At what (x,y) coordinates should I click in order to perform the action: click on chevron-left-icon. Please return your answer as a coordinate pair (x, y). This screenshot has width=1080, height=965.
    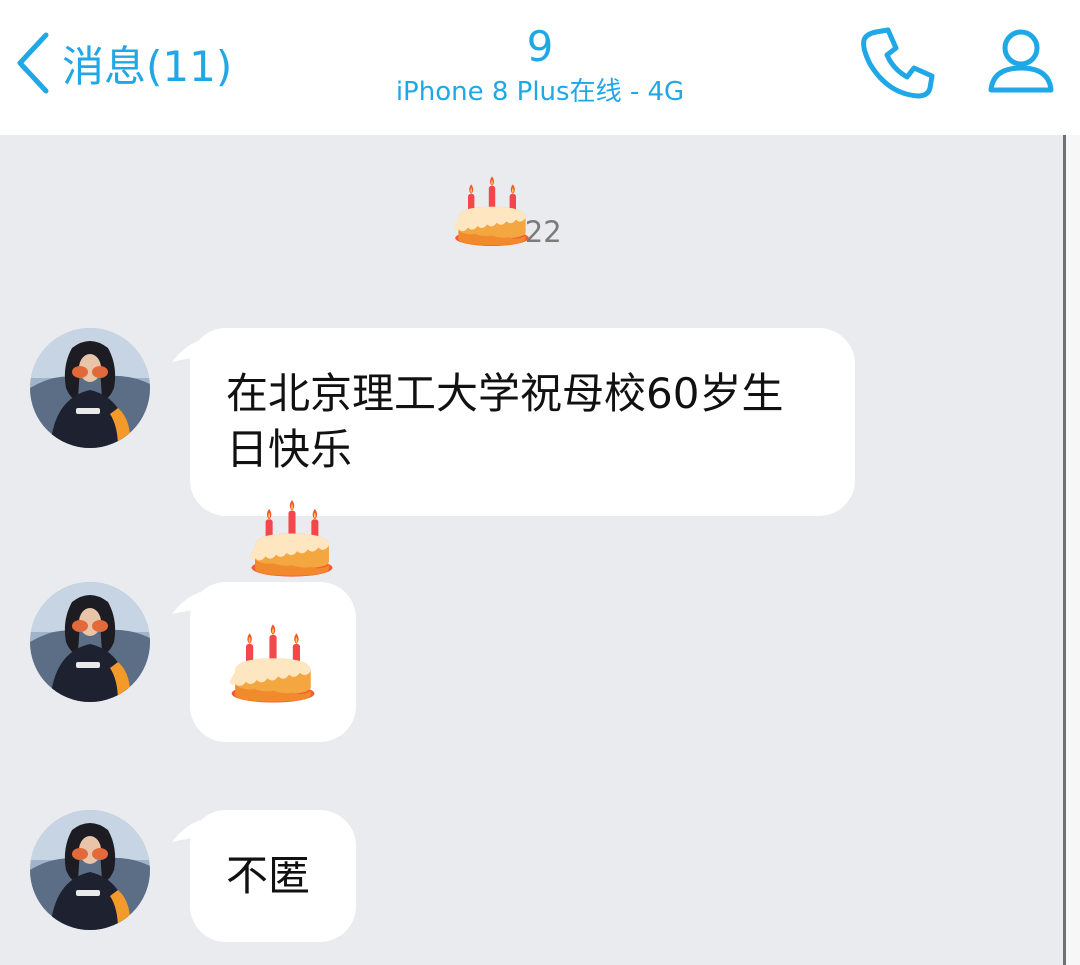
    Looking at the image, I should click on (33, 63).